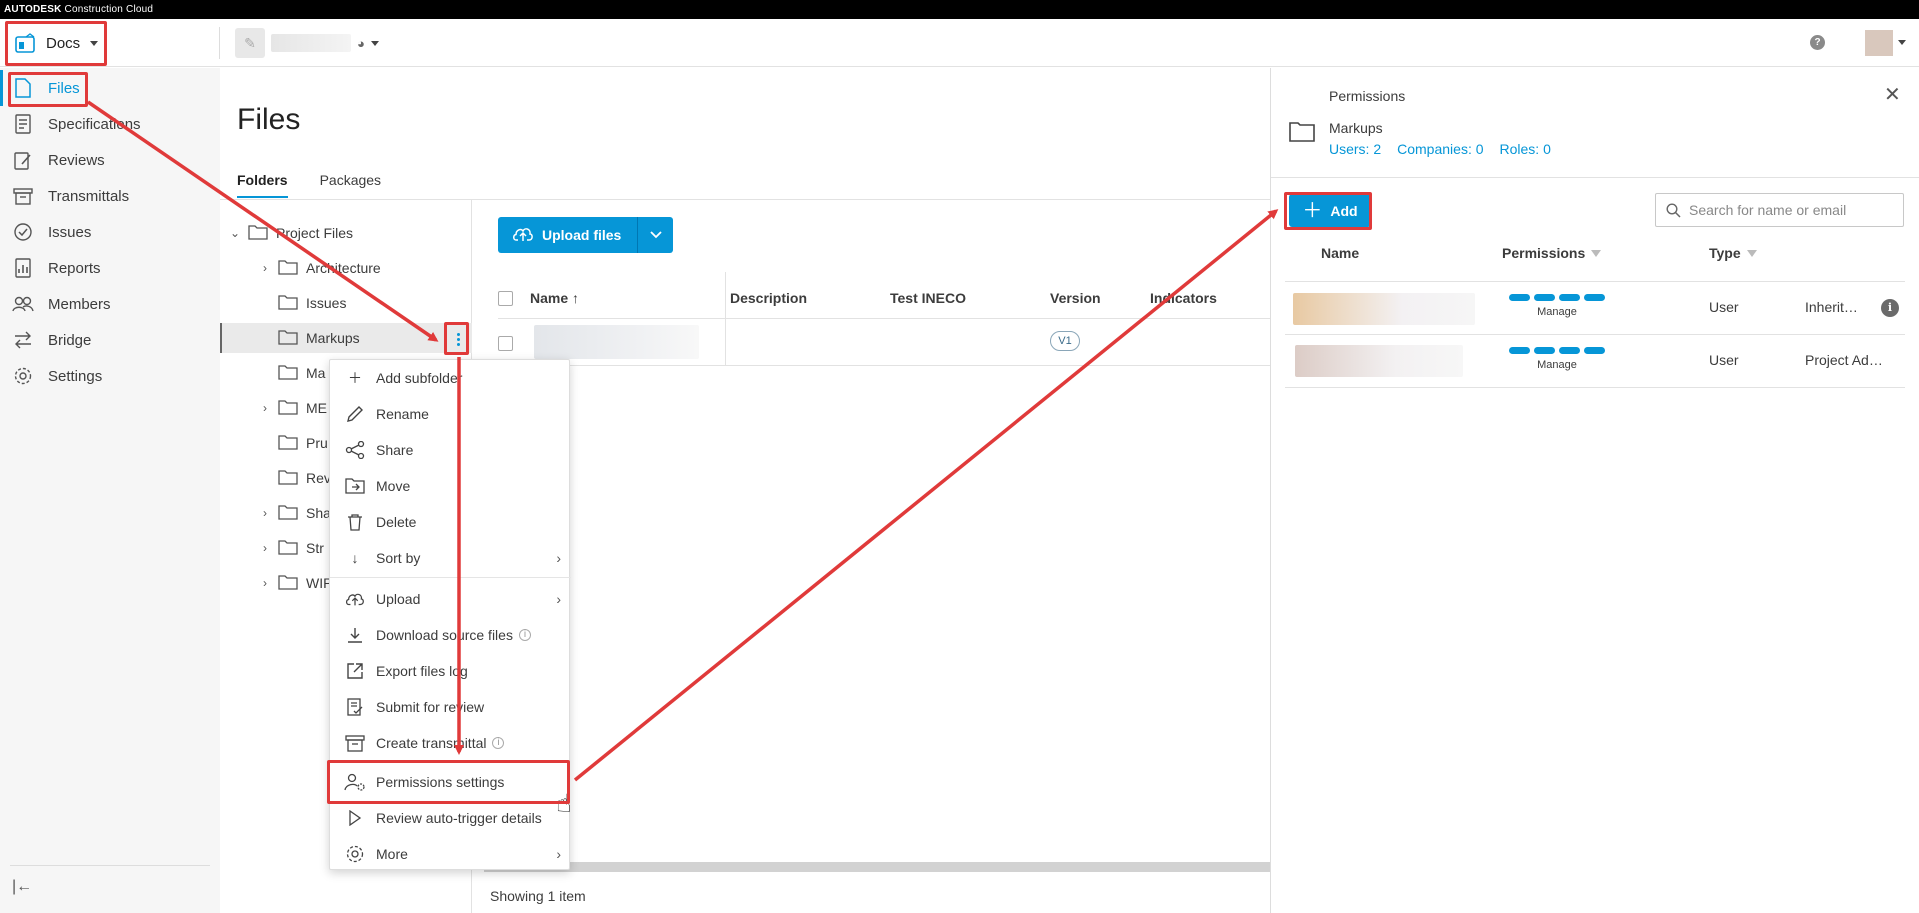 This screenshot has width=1919, height=913. What do you see at coordinates (55, 43) in the screenshot?
I see `module-switcher: Docs` at bounding box center [55, 43].